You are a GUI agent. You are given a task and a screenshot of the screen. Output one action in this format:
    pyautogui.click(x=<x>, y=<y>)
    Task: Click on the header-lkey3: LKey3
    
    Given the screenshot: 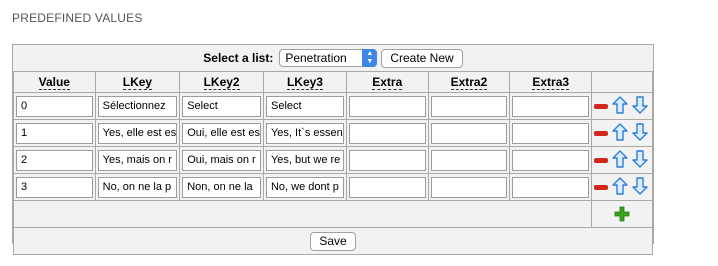 What is the action you would take?
    pyautogui.click(x=304, y=82)
    